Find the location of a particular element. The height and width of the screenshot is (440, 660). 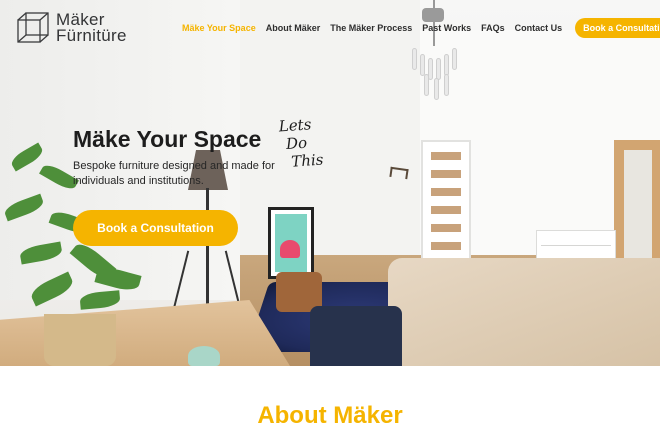

logo-line-2: Fürnitüre is located at coordinates (91, 35).